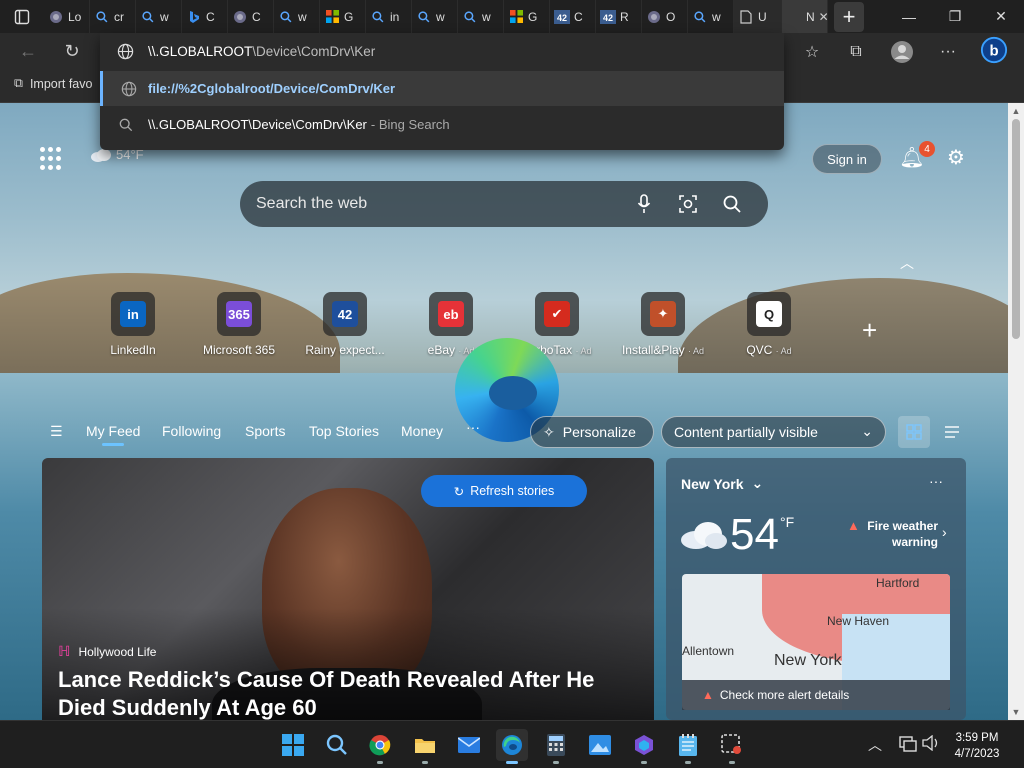 The image size is (1024, 768). What do you see at coordinates (936, 481) in the screenshot?
I see `weather-more-button: ···` at bounding box center [936, 481].